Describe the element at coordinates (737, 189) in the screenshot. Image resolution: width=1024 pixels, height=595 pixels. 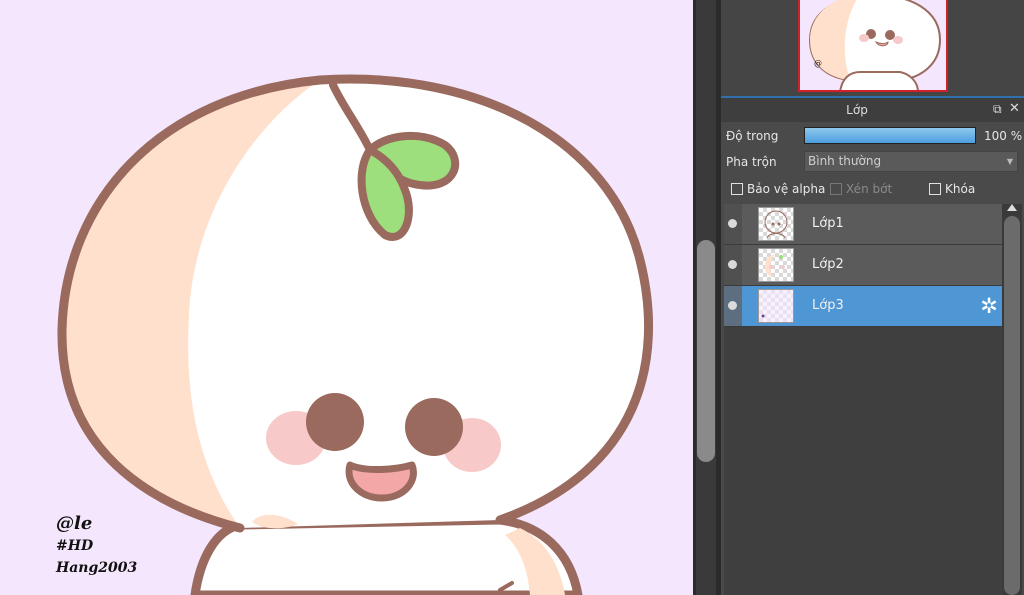
I see `protect-alpha-checkbox` at that location.